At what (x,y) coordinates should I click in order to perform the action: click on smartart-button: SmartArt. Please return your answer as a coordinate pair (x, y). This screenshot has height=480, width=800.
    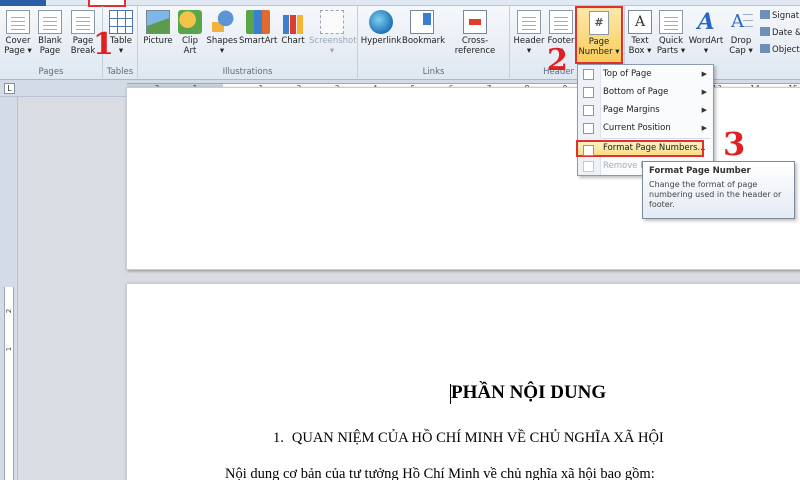
    Looking at the image, I should click on (258, 28).